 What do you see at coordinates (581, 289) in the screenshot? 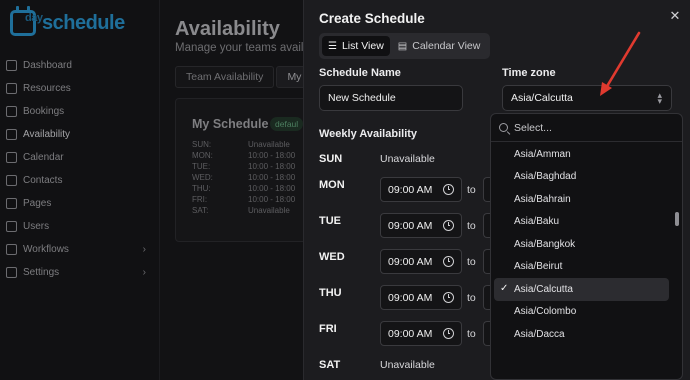
I see `timezone-option: ✓ Asia/Calcutta` at bounding box center [581, 289].